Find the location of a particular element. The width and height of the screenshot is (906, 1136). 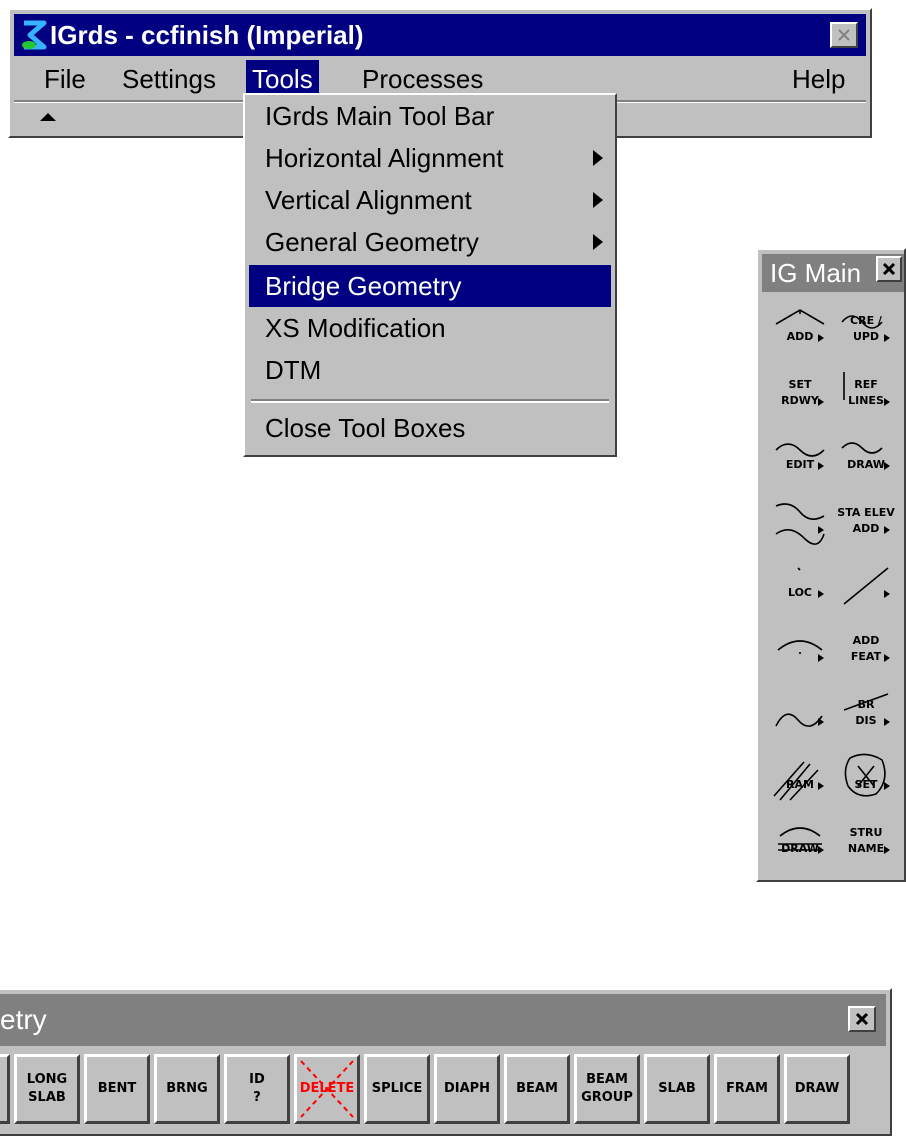

ig-tool-glyph-icon: STA ELEV ADD is located at coordinates (866, 520).